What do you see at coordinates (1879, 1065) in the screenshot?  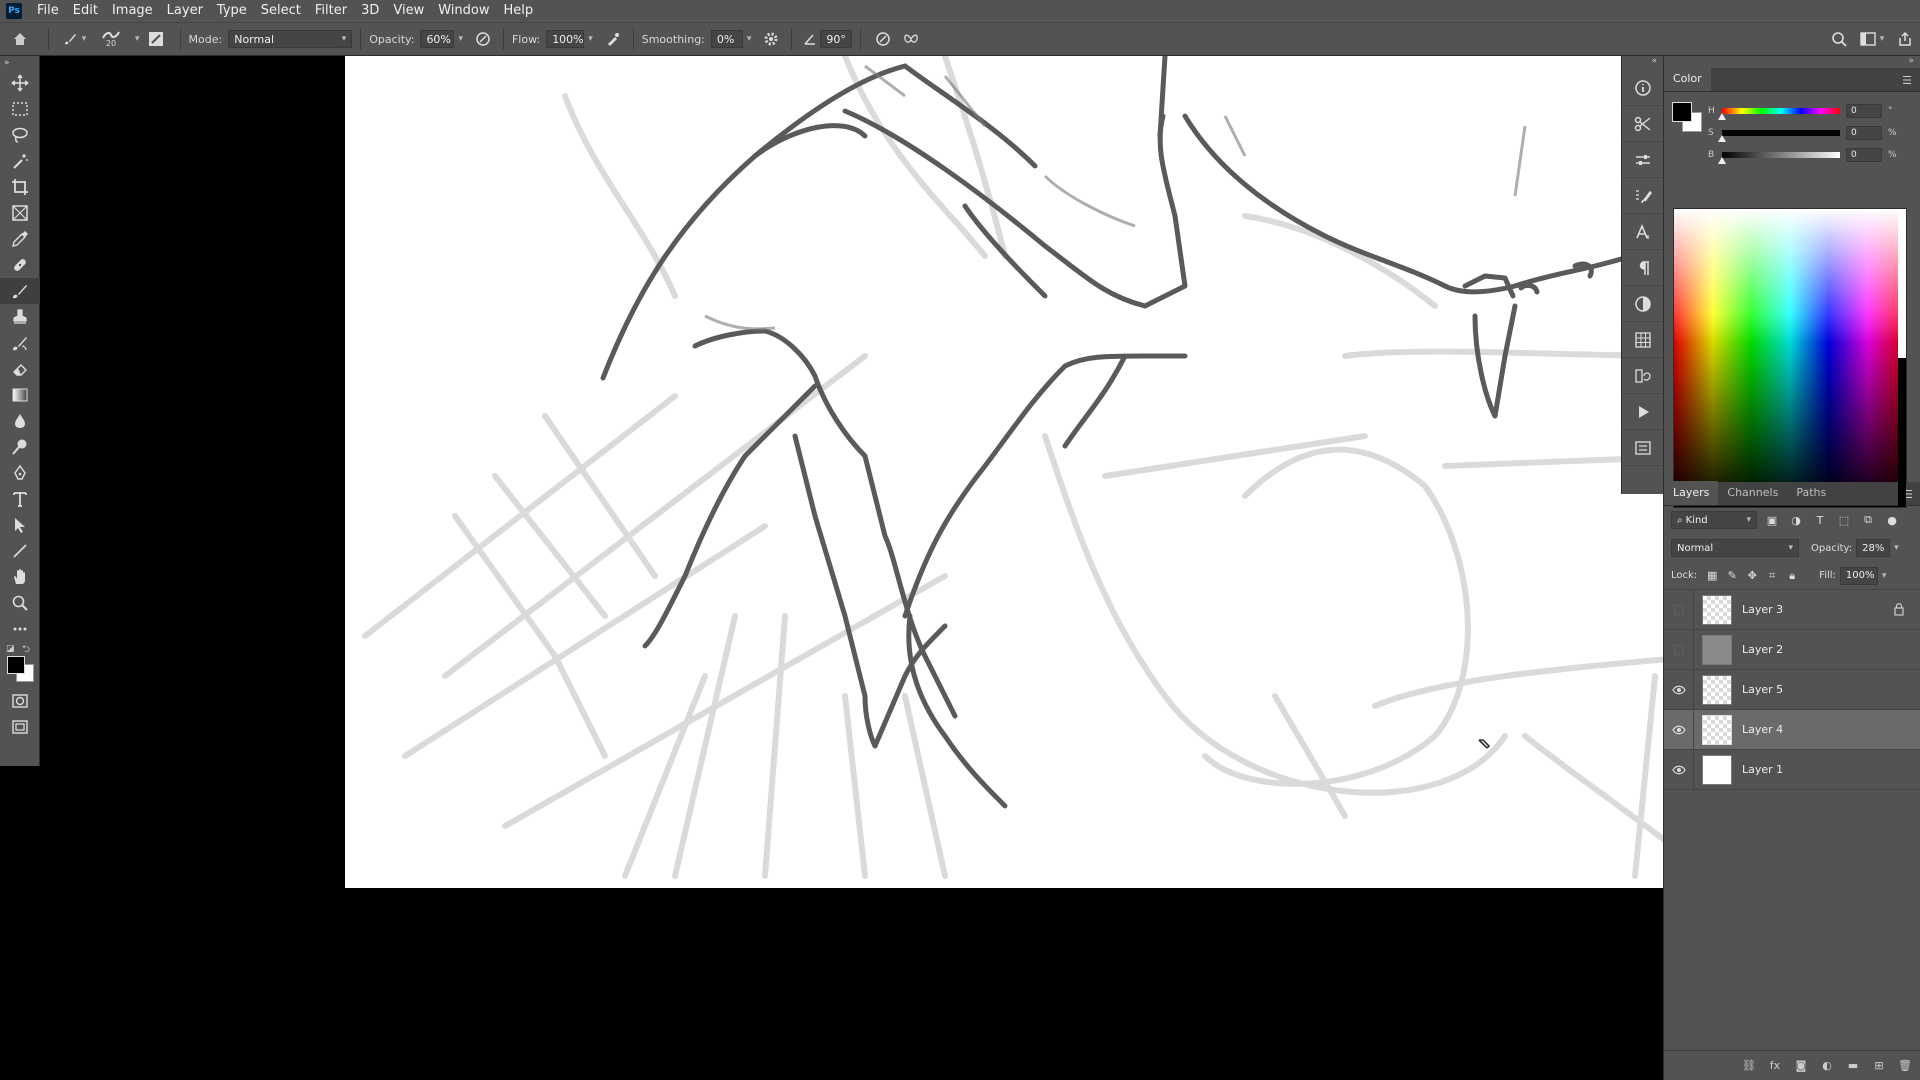 I see `new-layer-icon: ⊞` at bounding box center [1879, 1065].